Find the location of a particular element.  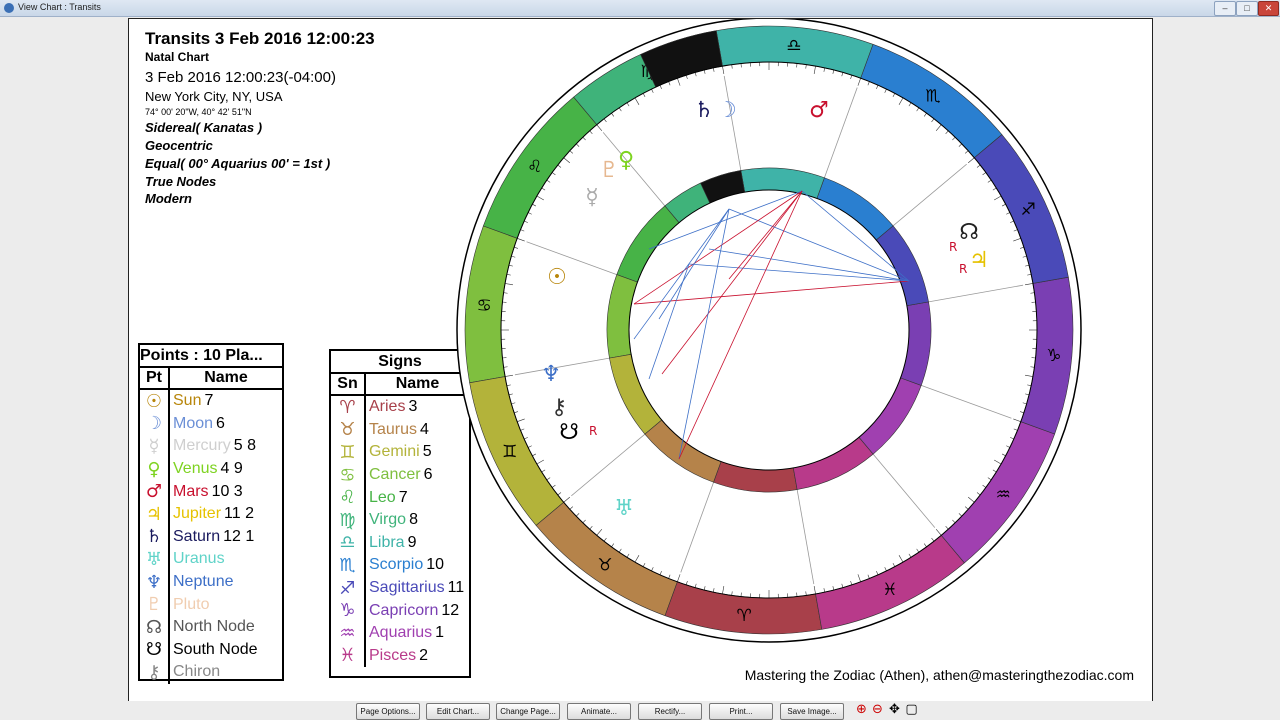

zodiac-sign-glyph-icon: ♐ is located at coordinates (1028, 210).